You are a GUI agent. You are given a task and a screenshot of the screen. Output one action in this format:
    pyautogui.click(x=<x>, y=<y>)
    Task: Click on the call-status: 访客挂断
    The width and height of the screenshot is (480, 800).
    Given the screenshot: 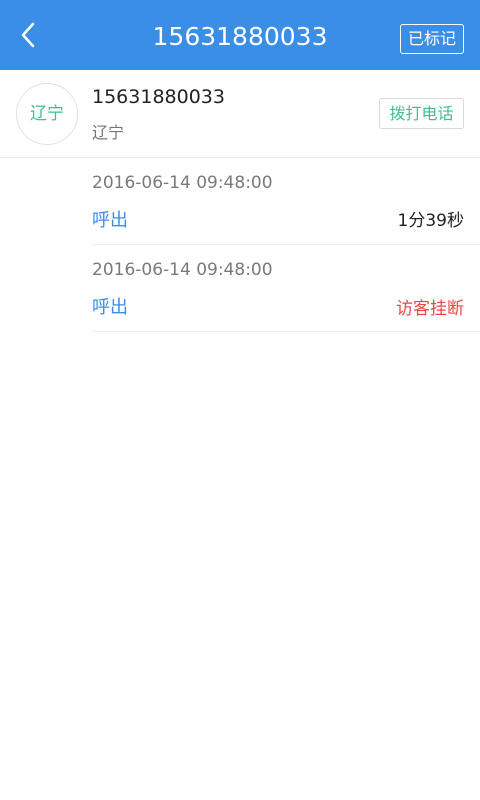 What is the action you would take?
    pyautogui.click(x=430, y=309)
    